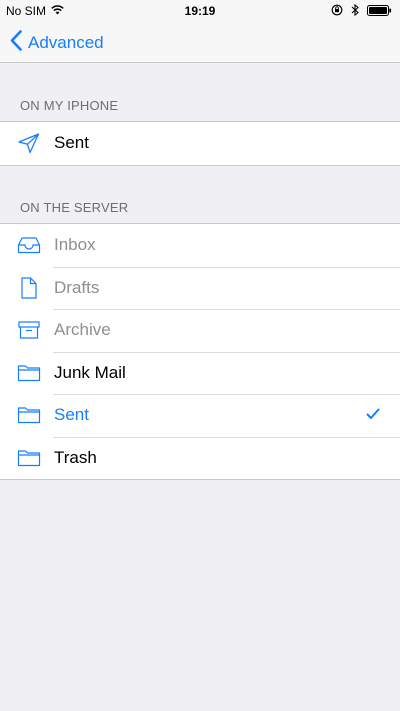 This screenshot has height=711, width=400. I want to click on chevron-left-icon, so click(19, 43).